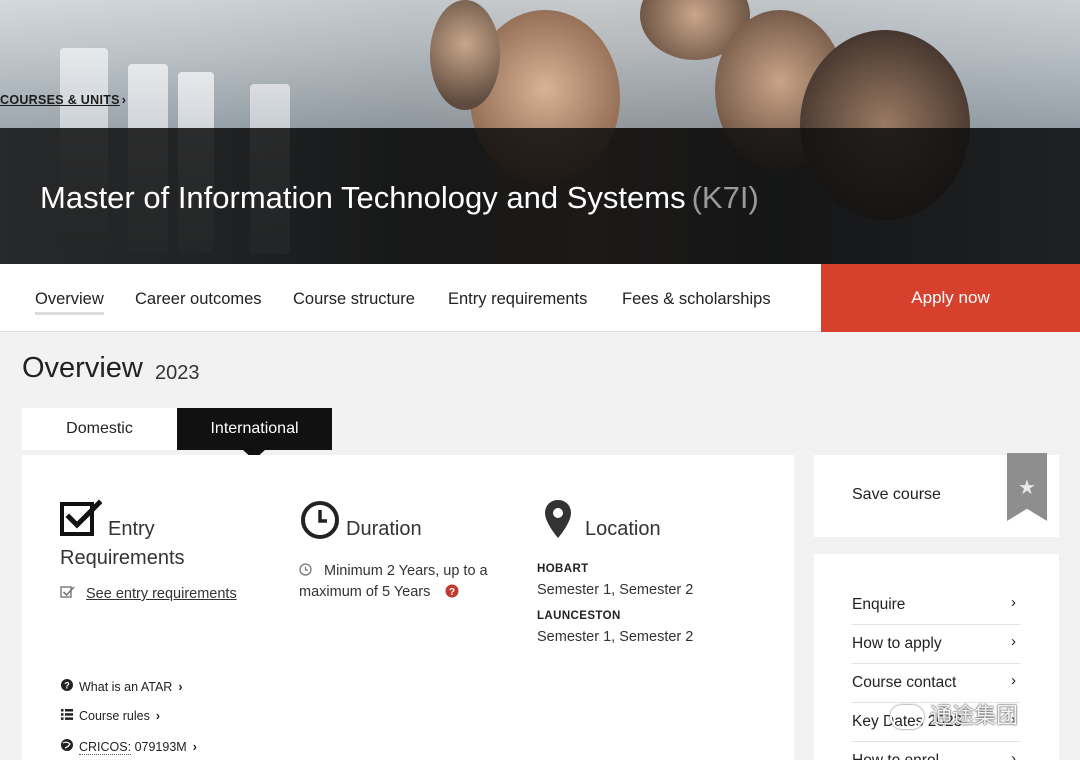 Image resolution: width=1080 pixels, height=760 pixels. Describe the element at coordinates (69, 302) in the screenshot. I see `nav-tab-overview: Overview` at that location.